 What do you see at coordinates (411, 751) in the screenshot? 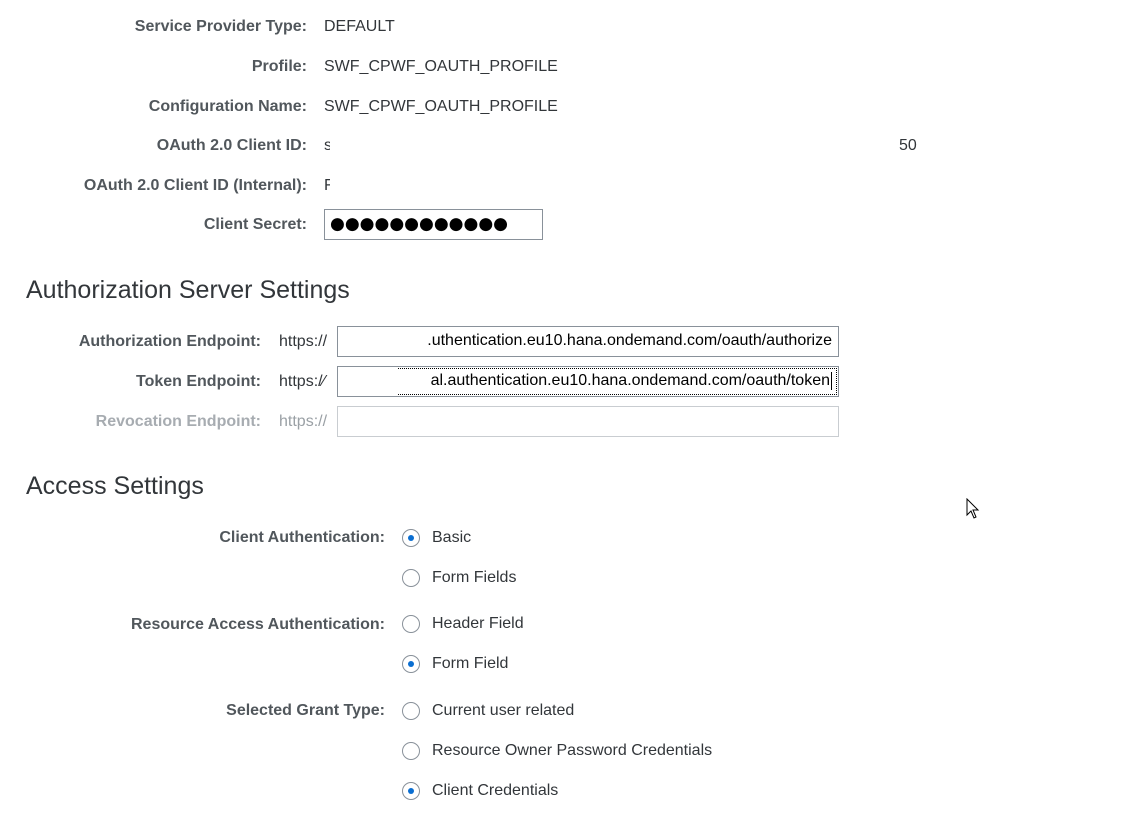
I see `grant-type-resource-owner-radio` at bounding box center [411, 751].